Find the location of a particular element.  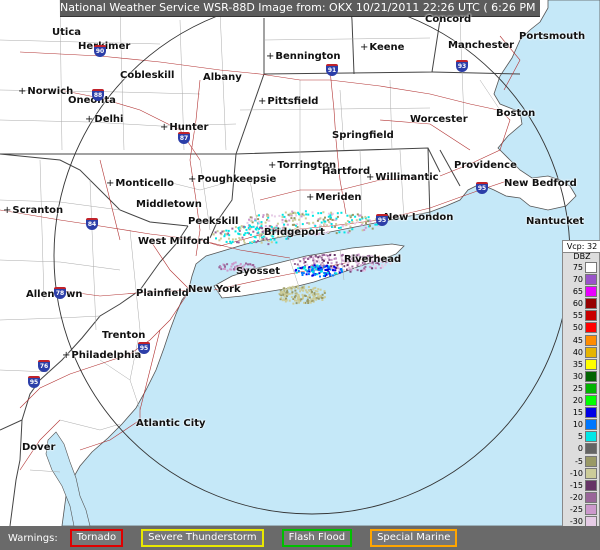

legend-value: 45 is located at coordinates (577, 340).